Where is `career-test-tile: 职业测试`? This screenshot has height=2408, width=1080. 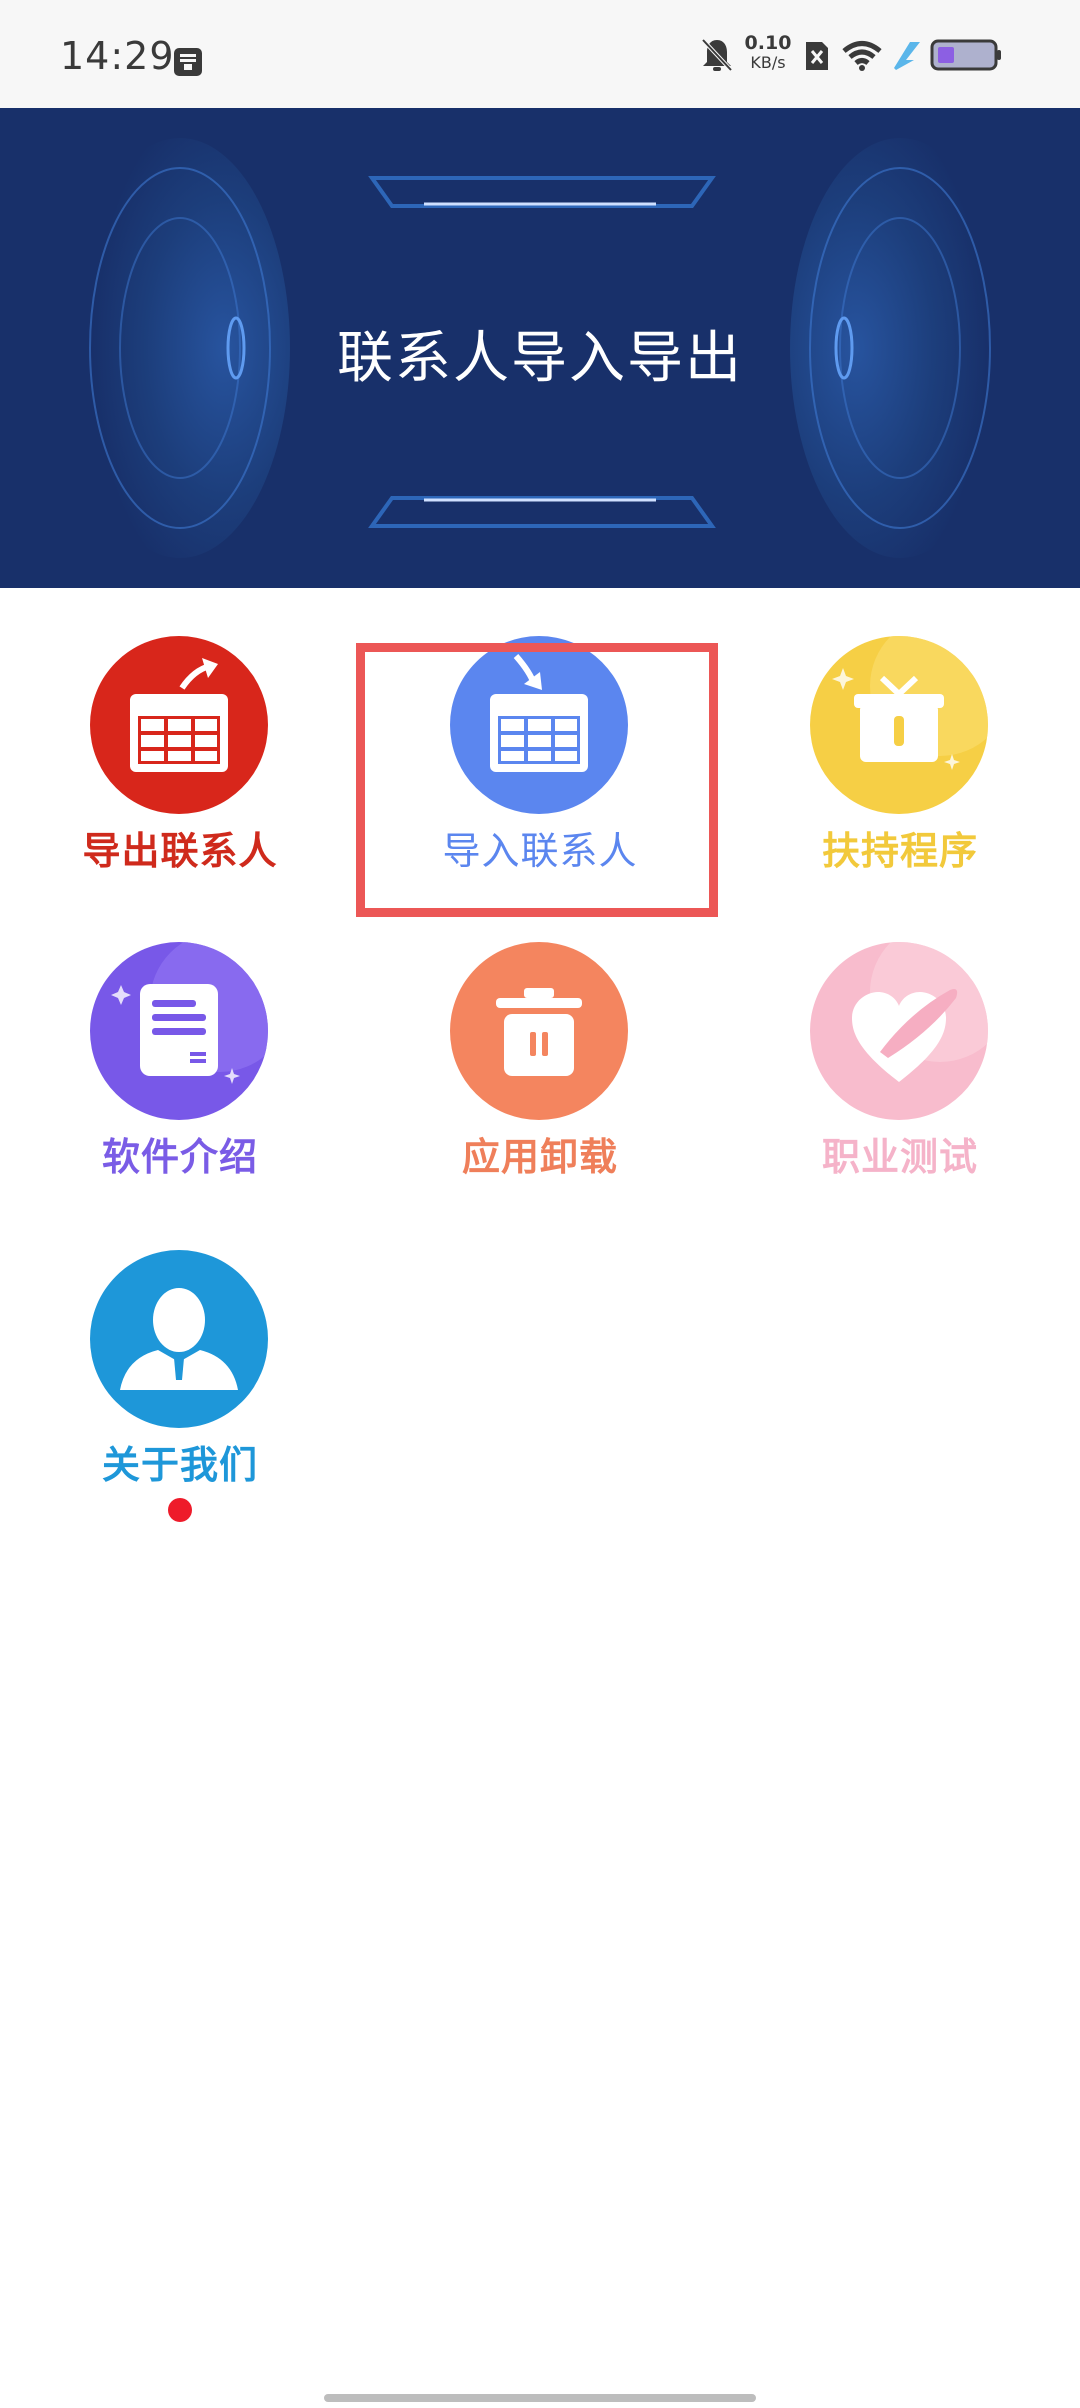
career-test-tile: 职业测试 is located at coordinates (900, 1067).